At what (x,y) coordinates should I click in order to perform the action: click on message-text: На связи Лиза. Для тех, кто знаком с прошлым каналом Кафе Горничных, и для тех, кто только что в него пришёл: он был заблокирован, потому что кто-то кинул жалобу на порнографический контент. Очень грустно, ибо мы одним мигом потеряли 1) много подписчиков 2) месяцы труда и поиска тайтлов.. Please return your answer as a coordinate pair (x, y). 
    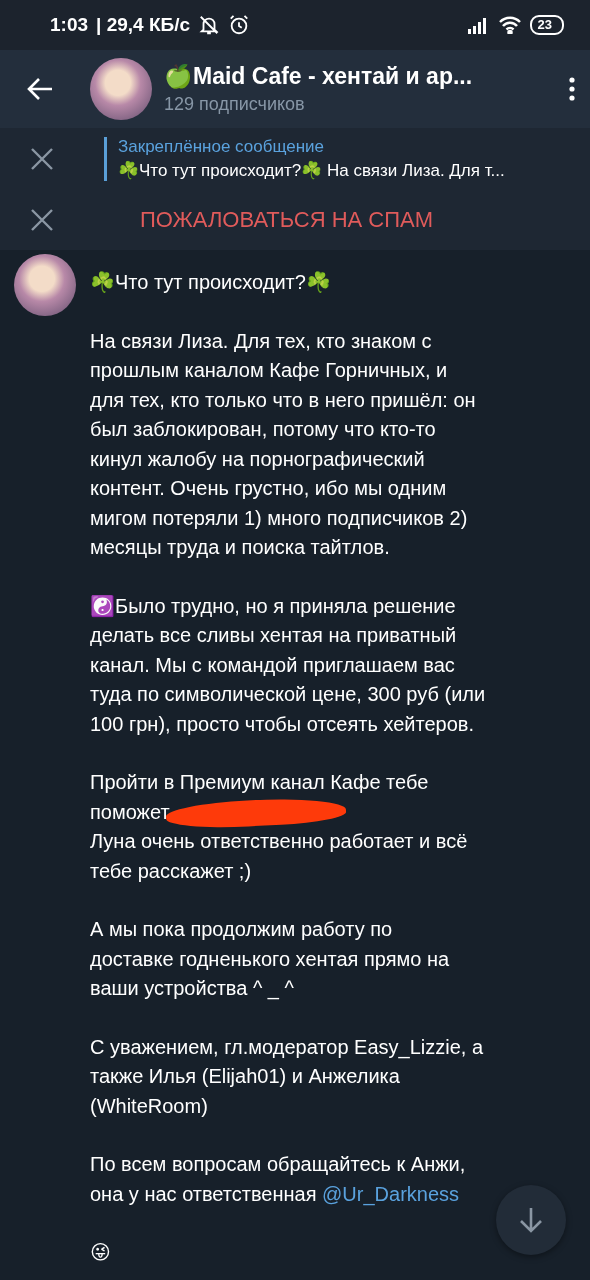
    Looking at the image, I should click on (283, 444).